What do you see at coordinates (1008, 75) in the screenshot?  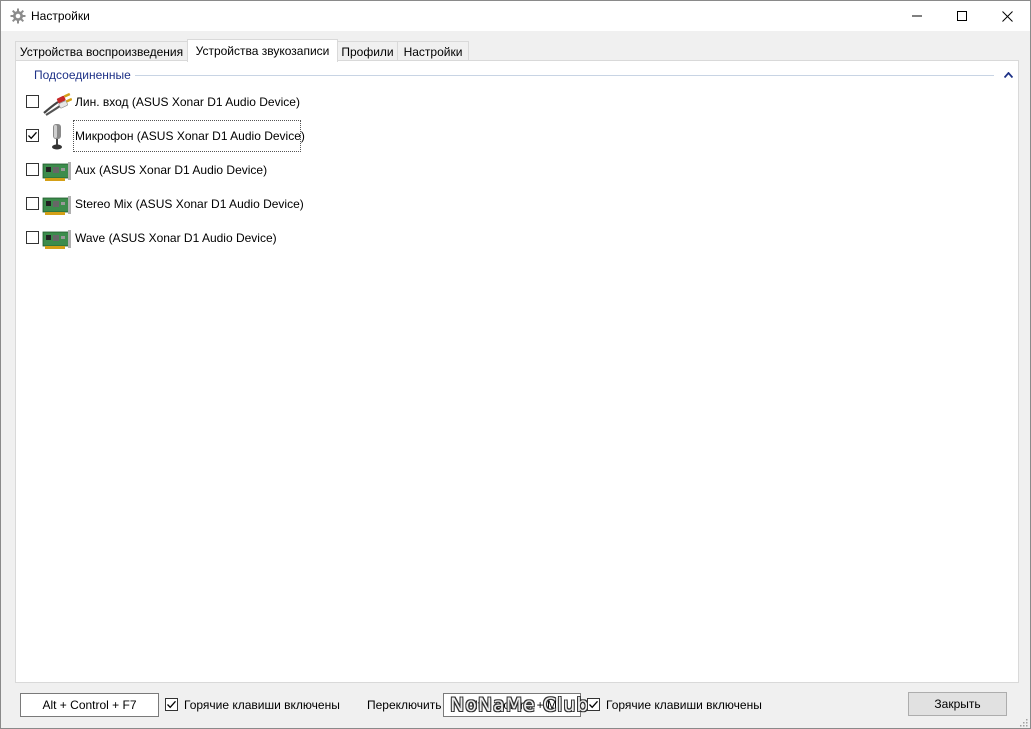 I see `chevron-up-icon` at bounding box center [1008, 75].